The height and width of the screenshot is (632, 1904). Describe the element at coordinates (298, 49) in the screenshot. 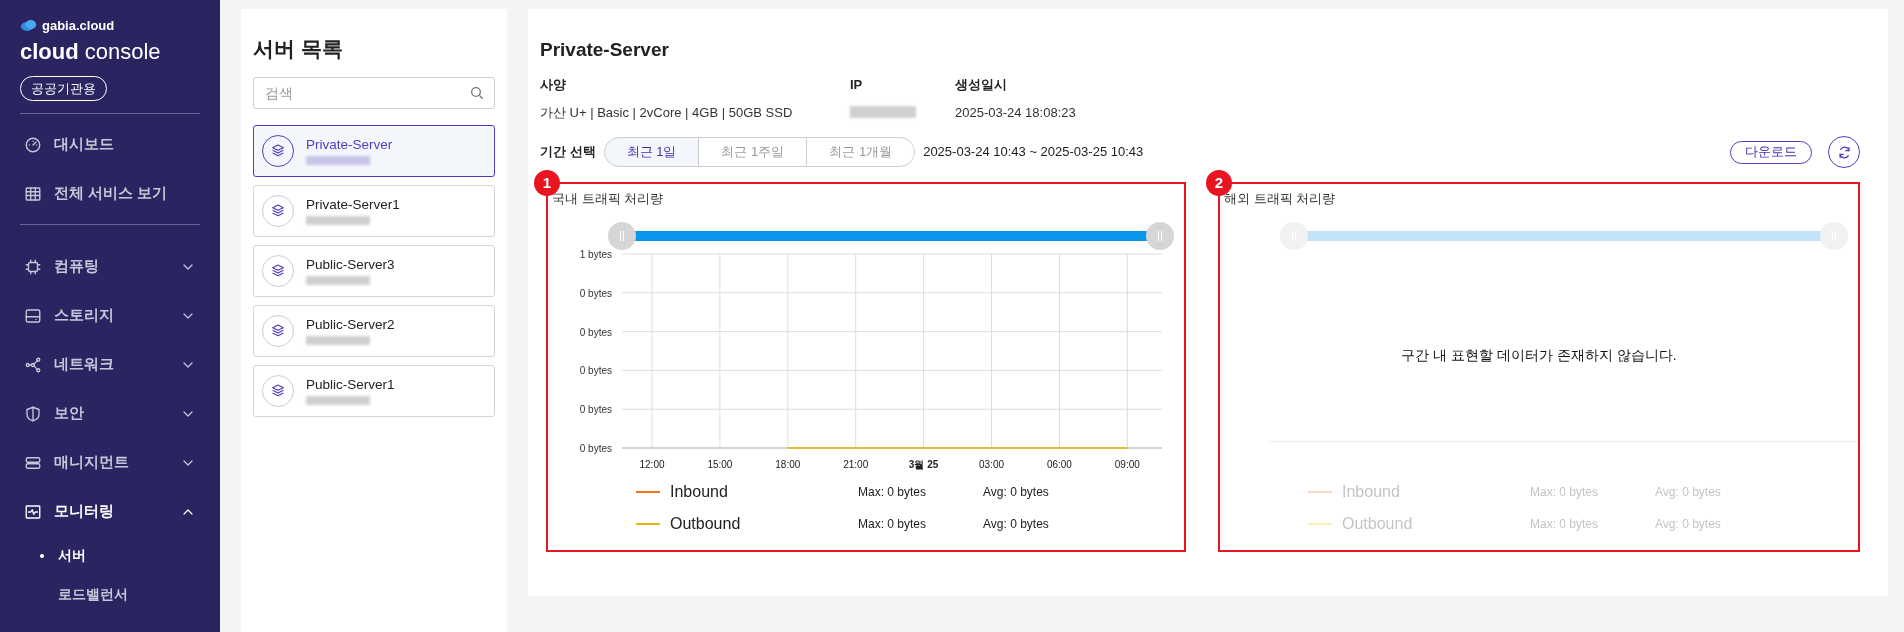

I see `panel-title: 서버 목록` at that location.